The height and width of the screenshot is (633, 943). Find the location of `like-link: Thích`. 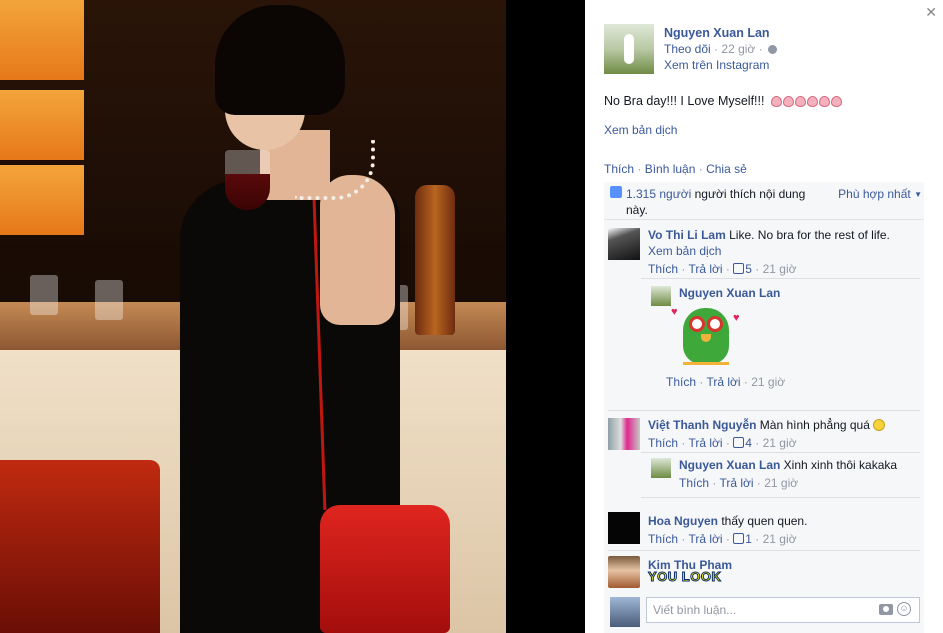

like-link: Thích is located at coordinates (619, 169).